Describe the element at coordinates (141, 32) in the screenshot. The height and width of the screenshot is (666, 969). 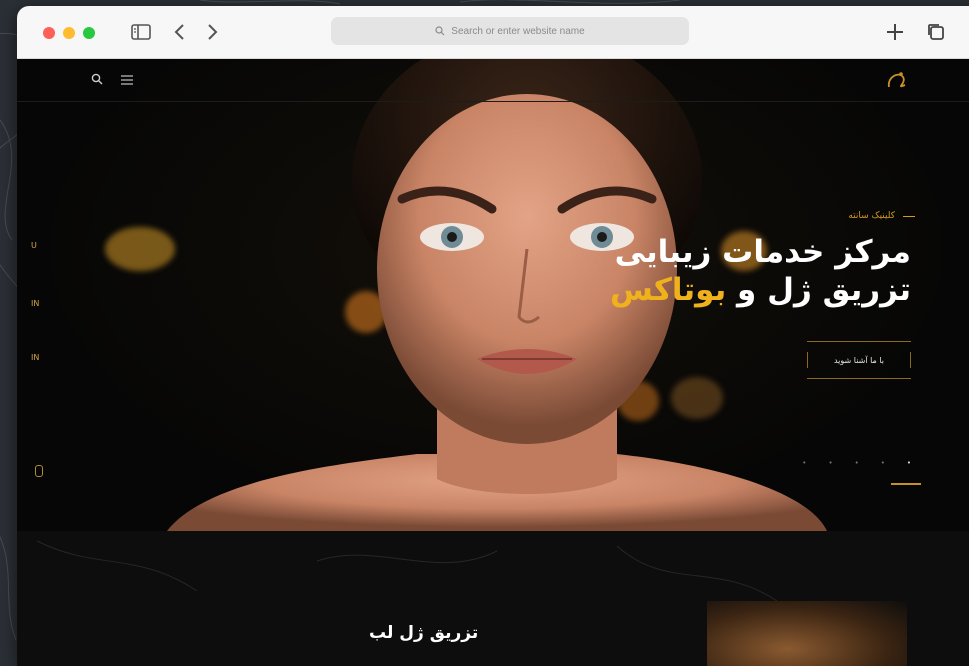
I see `sidebar-icon` at that location.